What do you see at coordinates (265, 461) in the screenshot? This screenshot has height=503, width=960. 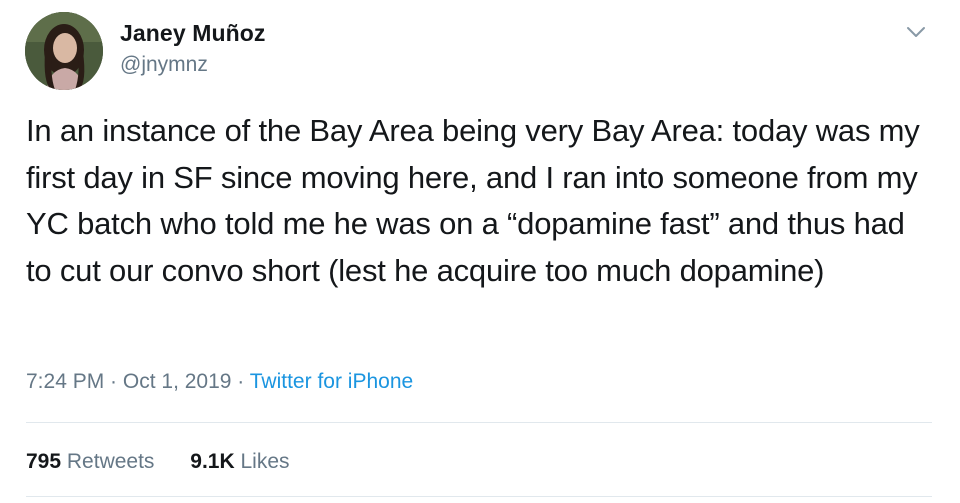 I see `likes-label: Likes` at bounding box center [265, 461].